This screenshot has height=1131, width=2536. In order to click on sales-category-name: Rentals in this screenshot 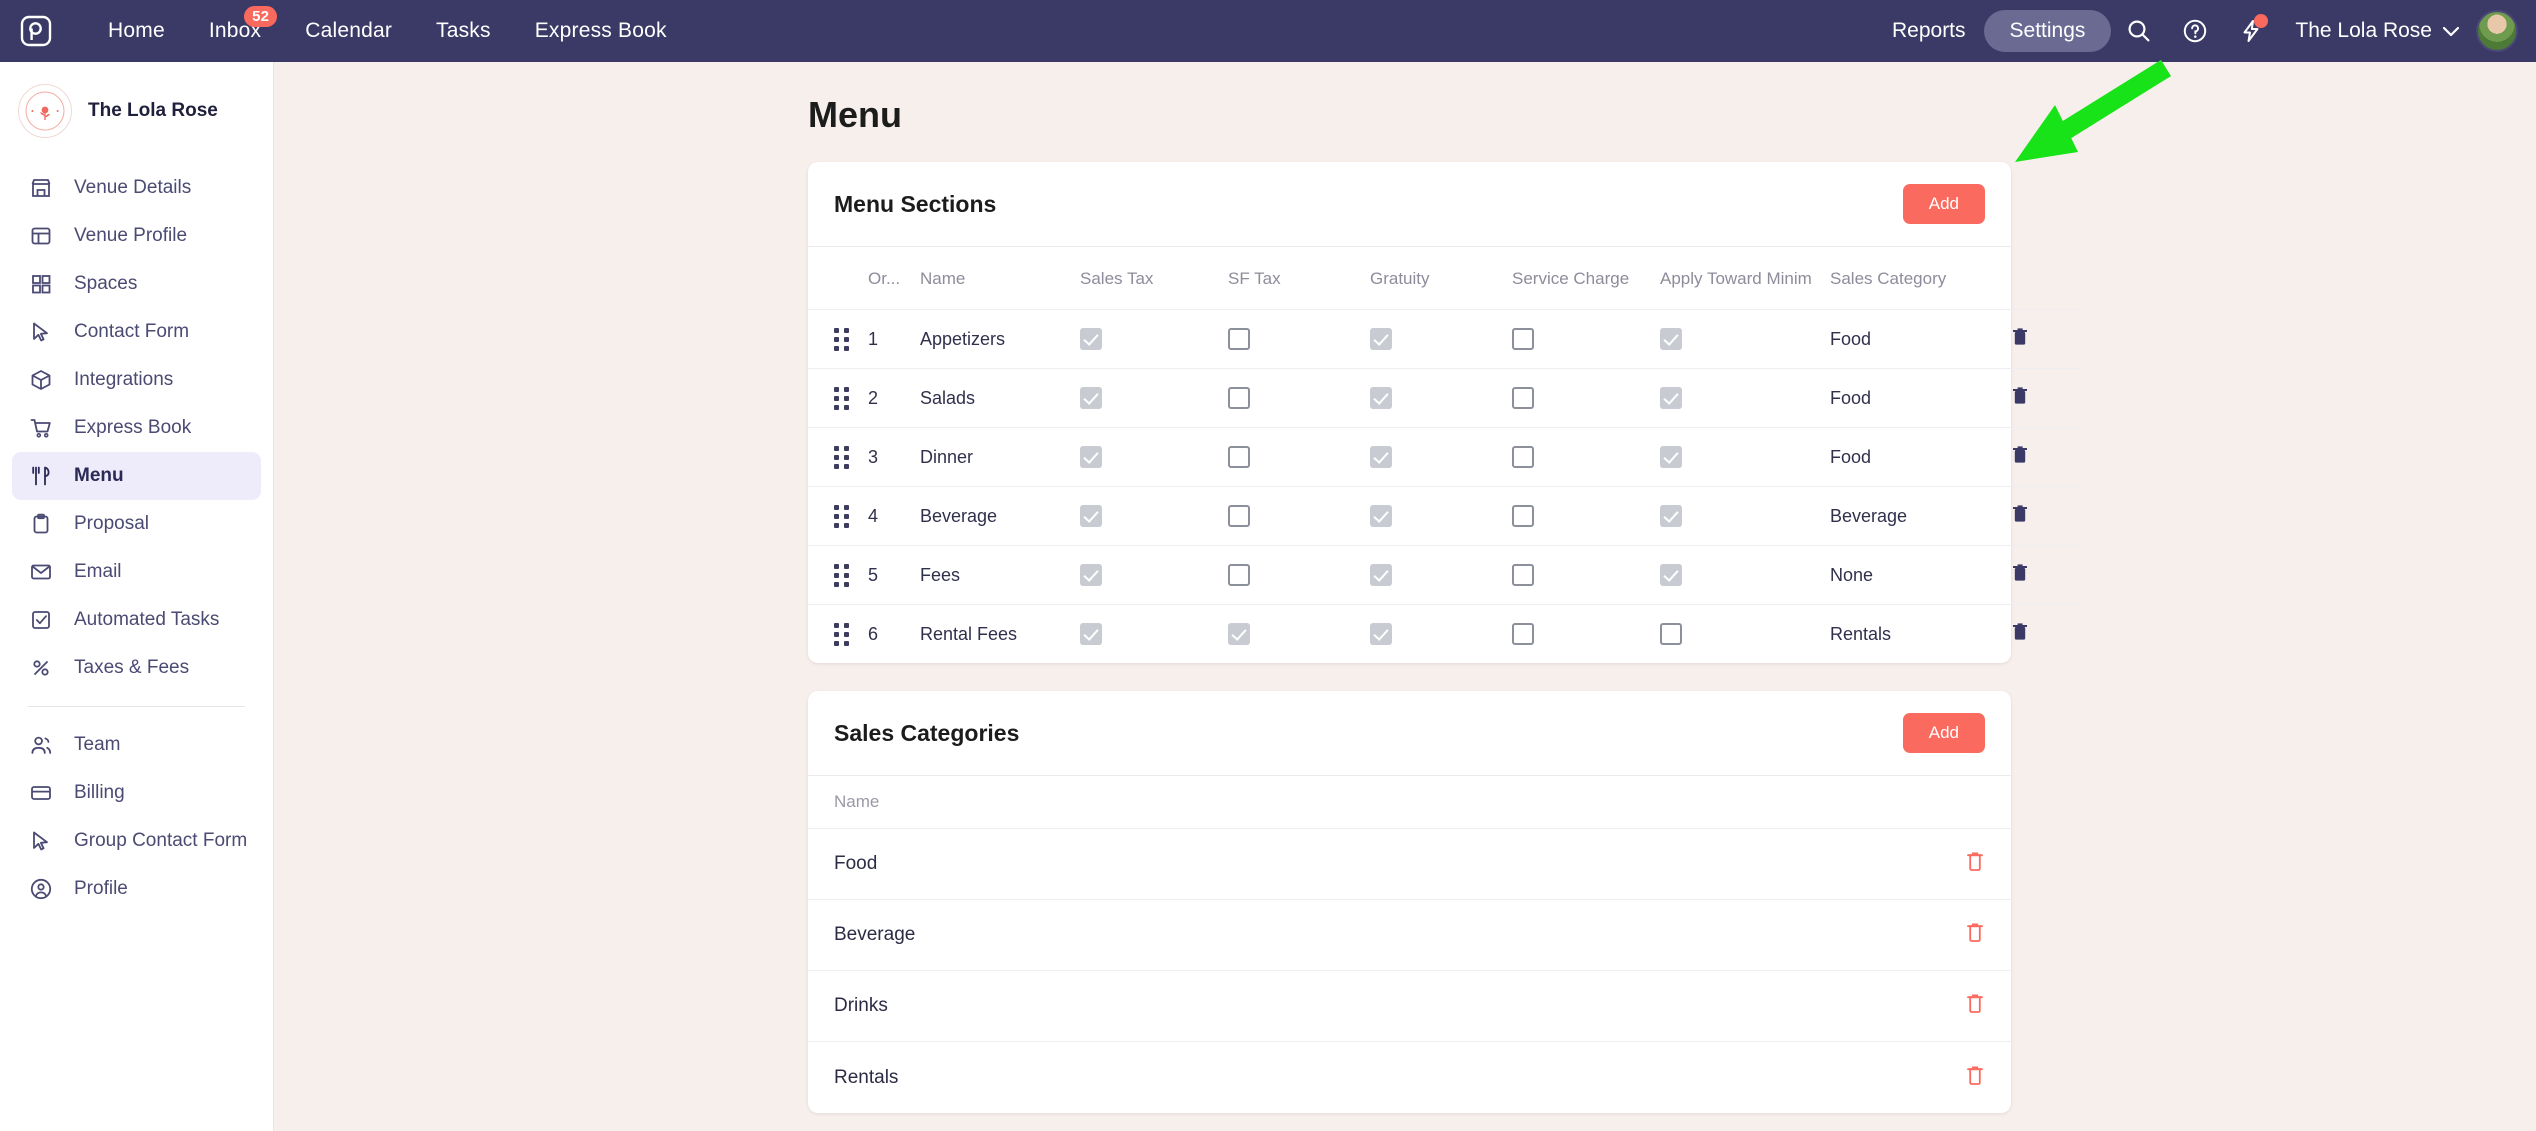, I will do `click(866, 1077)`.